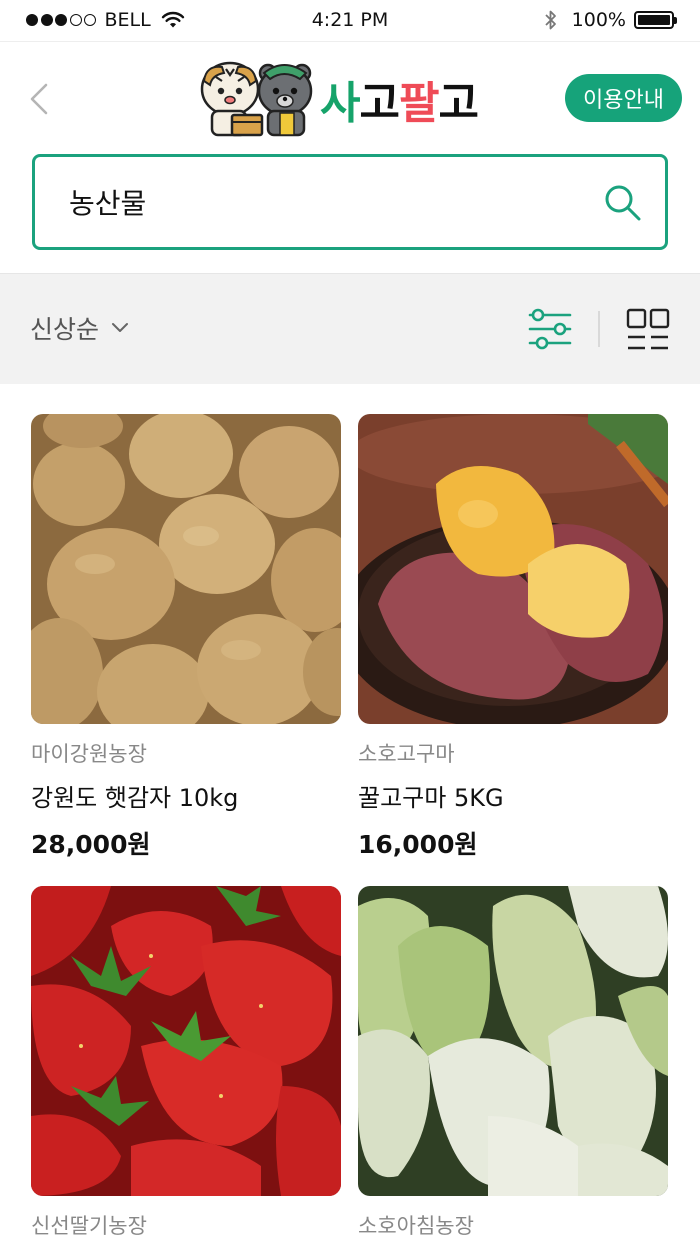 The image size is (700, 1244). I want to click on product-seller: 신선딸기농장, so click(89, 1226).